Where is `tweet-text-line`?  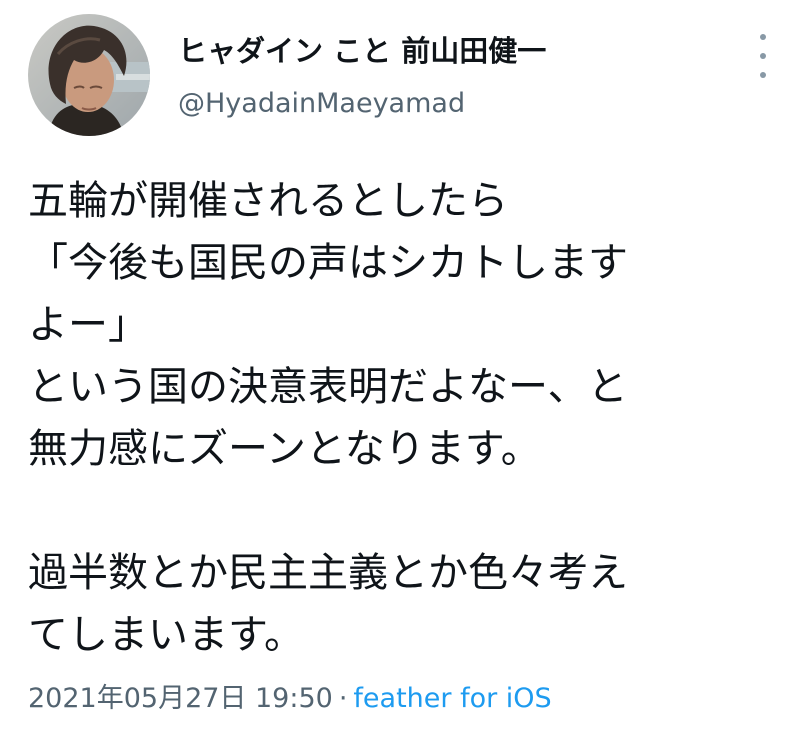
tweet-text-line is located at coordinates (408, 511).